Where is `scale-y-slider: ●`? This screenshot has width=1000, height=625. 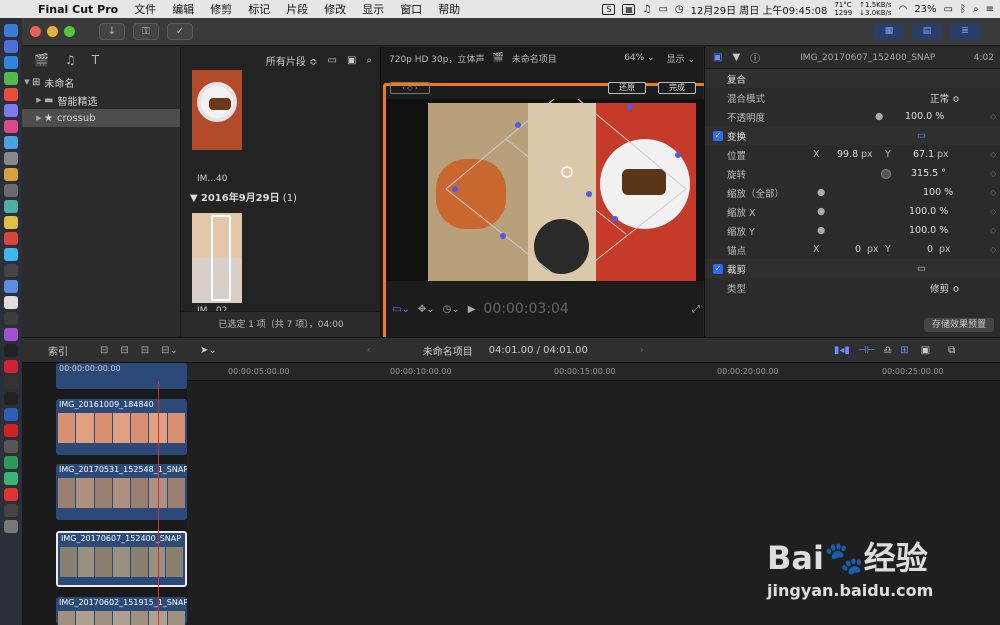 scale-y-slider: ● is located at coordinates (821, 230).